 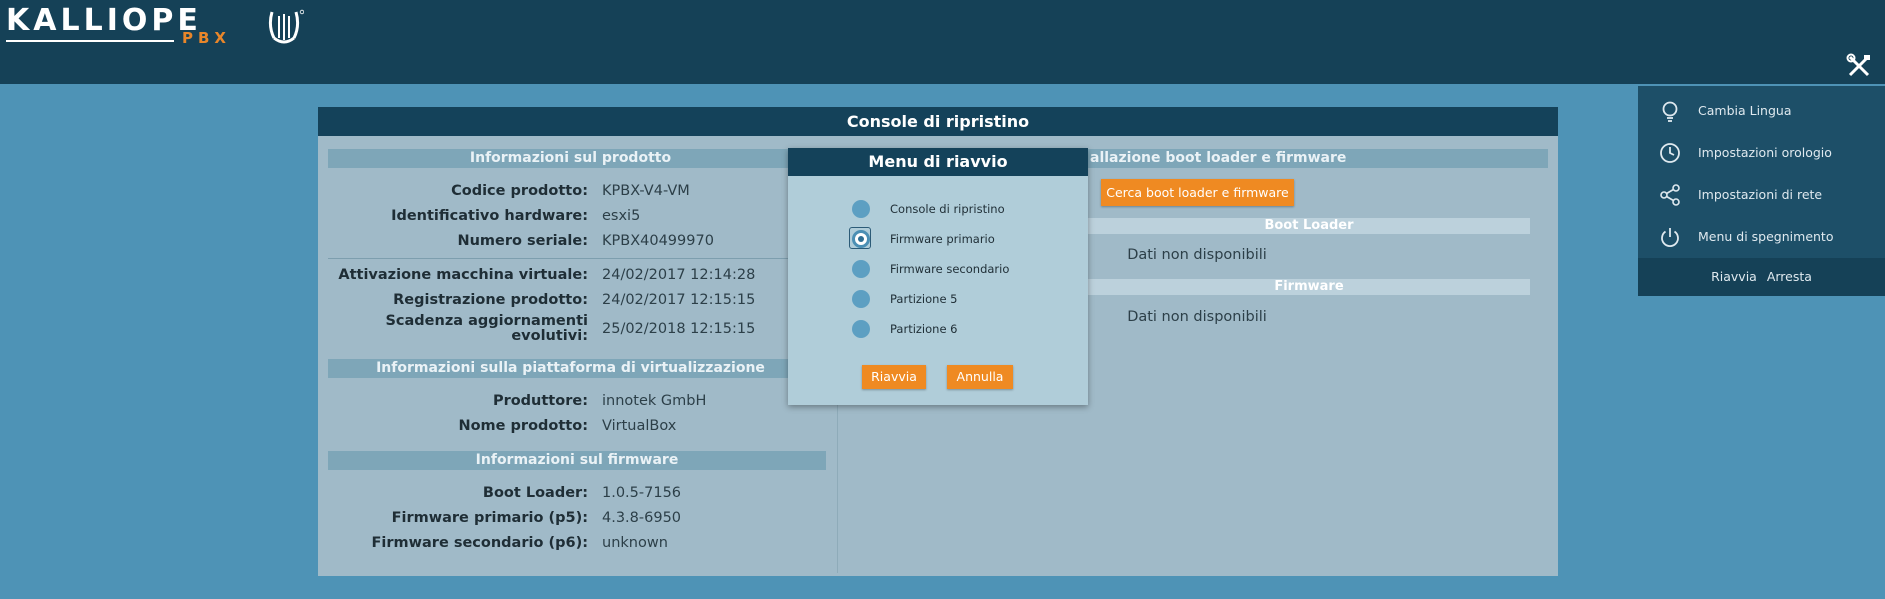 I want to click on row-value: 24/02/2017 12:14:28, so click(x=679, y=275).